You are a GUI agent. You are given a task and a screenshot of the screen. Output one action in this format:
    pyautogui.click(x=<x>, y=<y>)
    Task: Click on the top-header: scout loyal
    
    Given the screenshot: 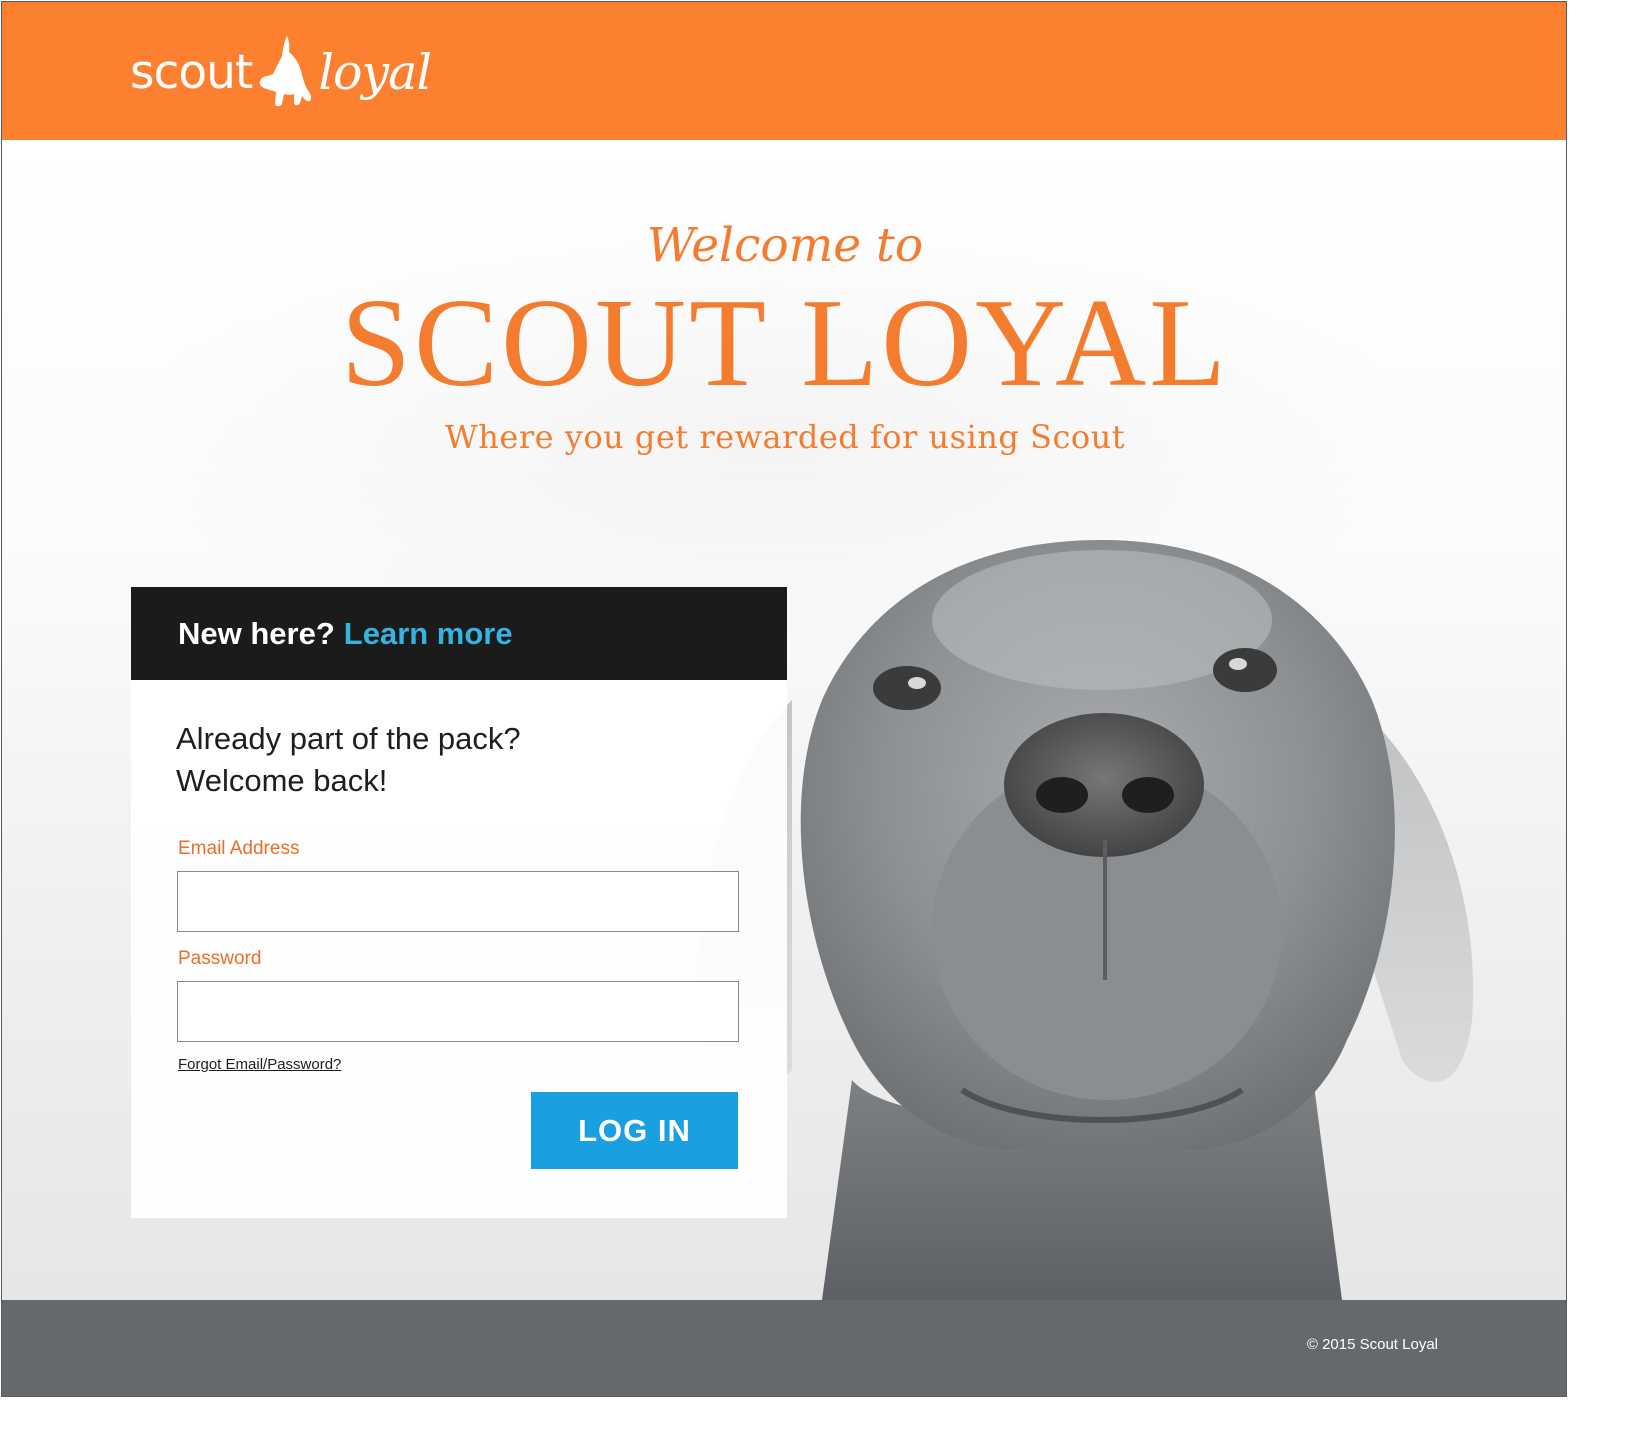 What is the action you would take?
    pyautogui.click(x=784, y=71)
    